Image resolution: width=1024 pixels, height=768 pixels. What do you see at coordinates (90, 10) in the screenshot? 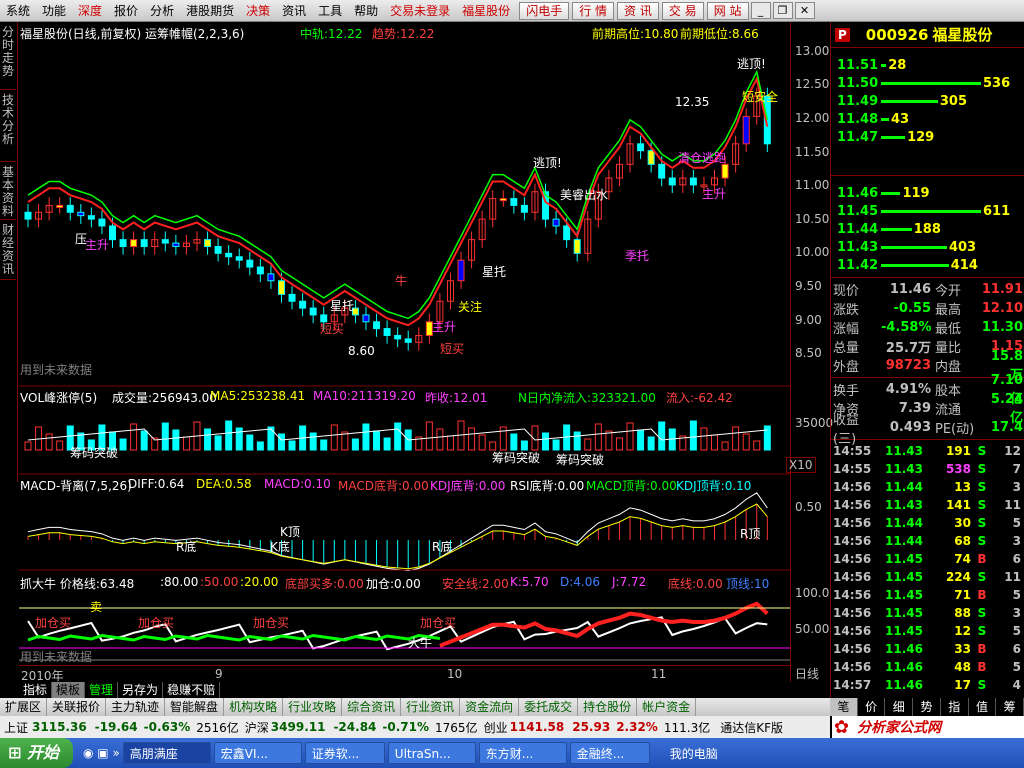
I see `menu-item-depth: 深度` at bounding box center [90, 10].